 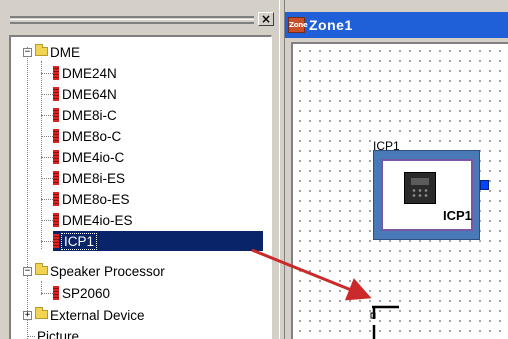 I want to click on tree-item-picture: Picture, so click(x=58, y=332).